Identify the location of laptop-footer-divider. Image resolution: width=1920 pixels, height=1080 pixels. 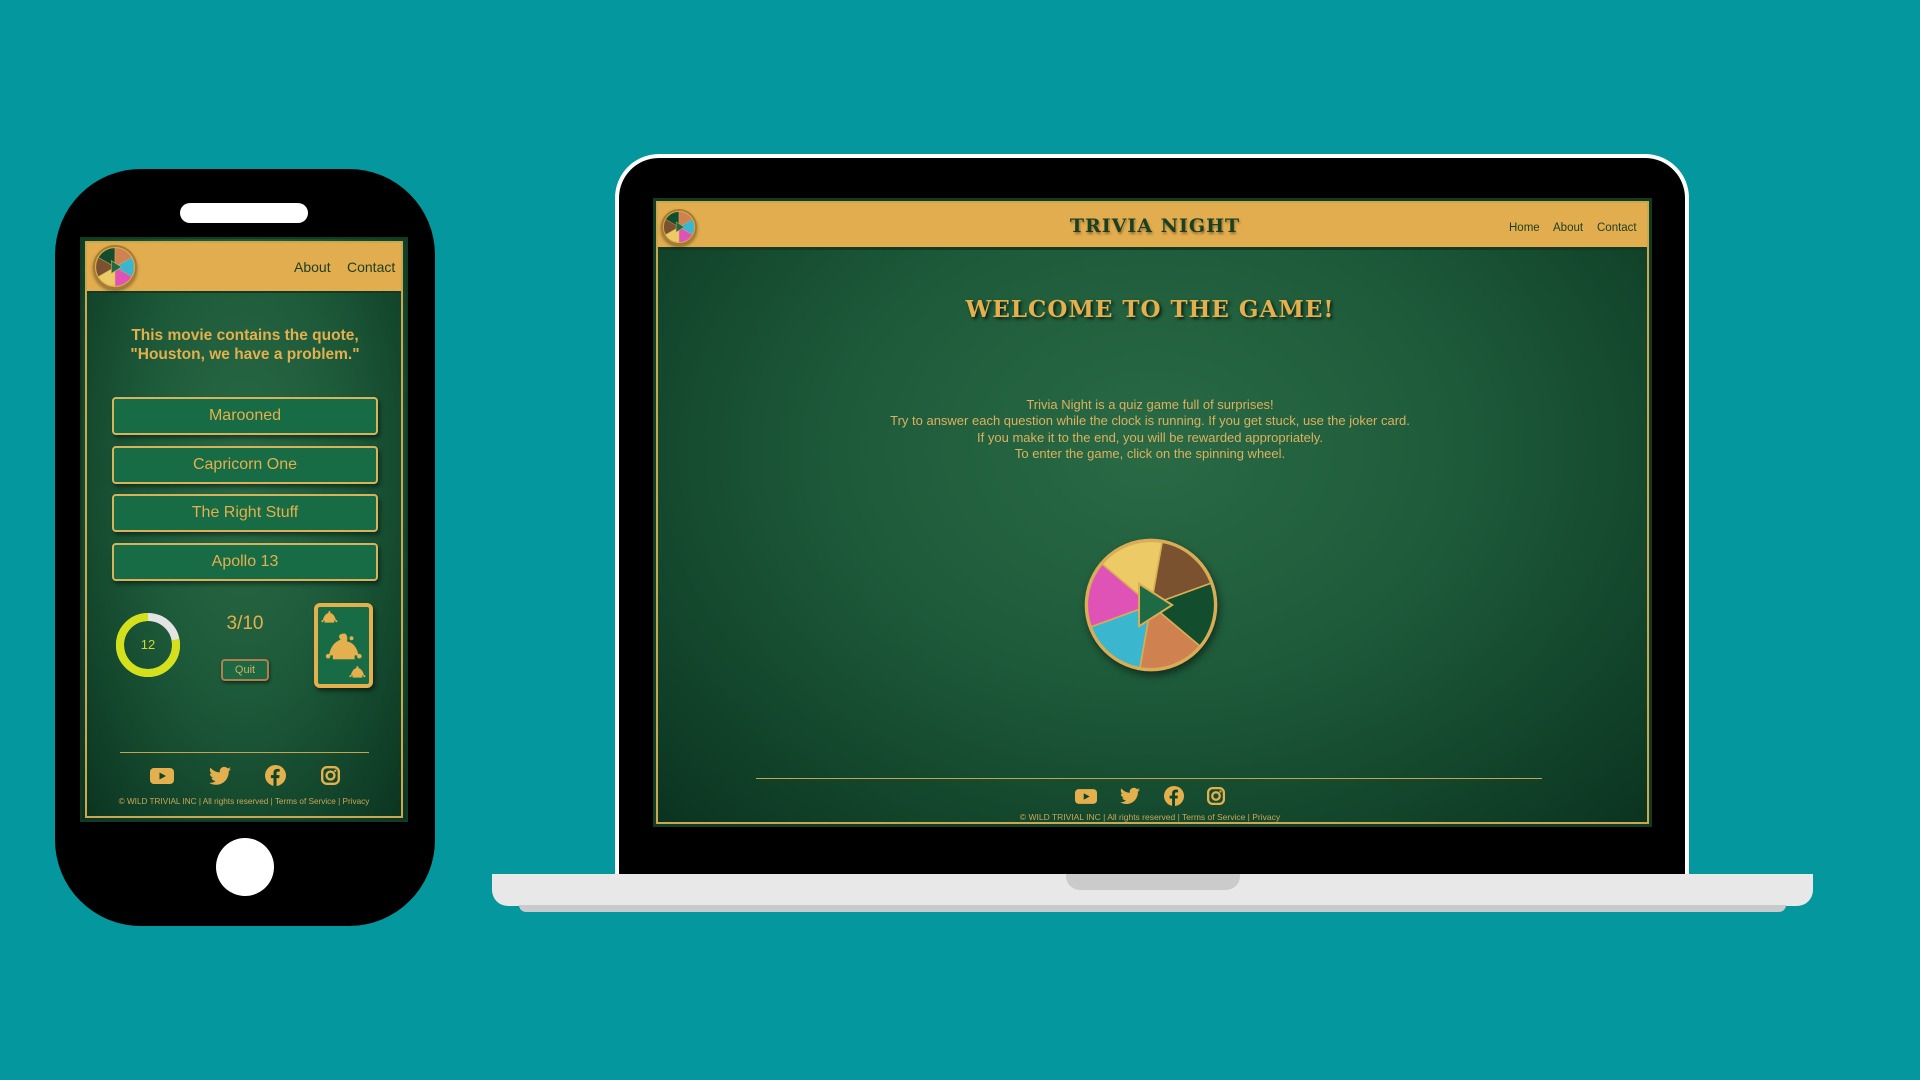
(1149, 778).